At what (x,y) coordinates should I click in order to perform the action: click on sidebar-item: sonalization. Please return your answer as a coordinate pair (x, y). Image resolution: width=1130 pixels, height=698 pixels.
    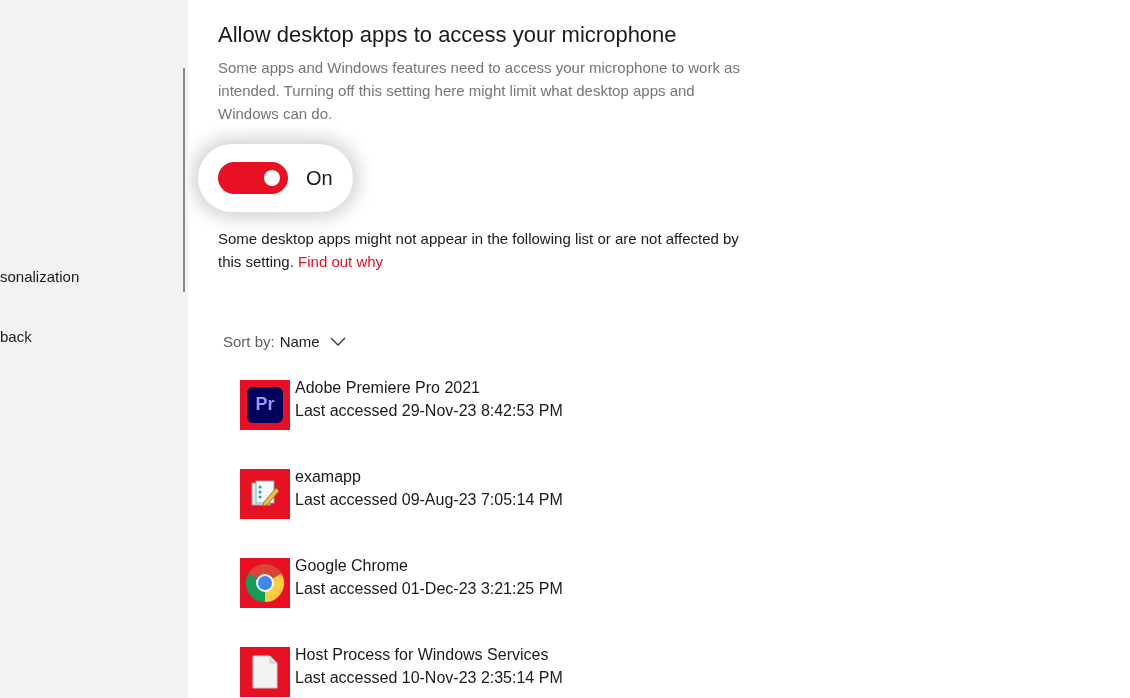
    Looking at the image, I should click on (94, 277).